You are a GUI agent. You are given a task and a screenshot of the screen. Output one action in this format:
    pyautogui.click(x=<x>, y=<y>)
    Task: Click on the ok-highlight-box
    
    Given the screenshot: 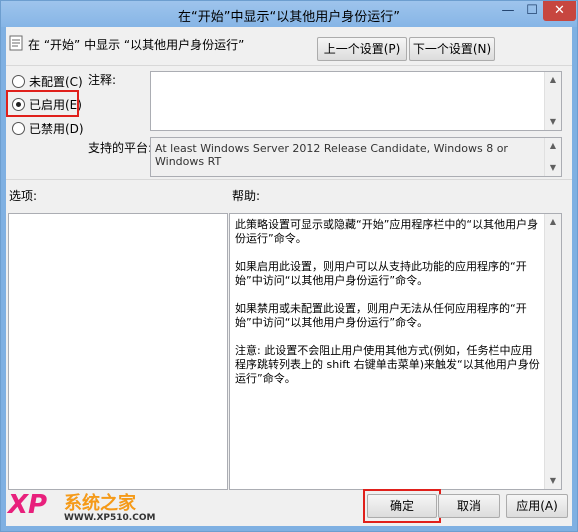 What is the action you would take?
    pyautogui.click(x=402, y=506)
    